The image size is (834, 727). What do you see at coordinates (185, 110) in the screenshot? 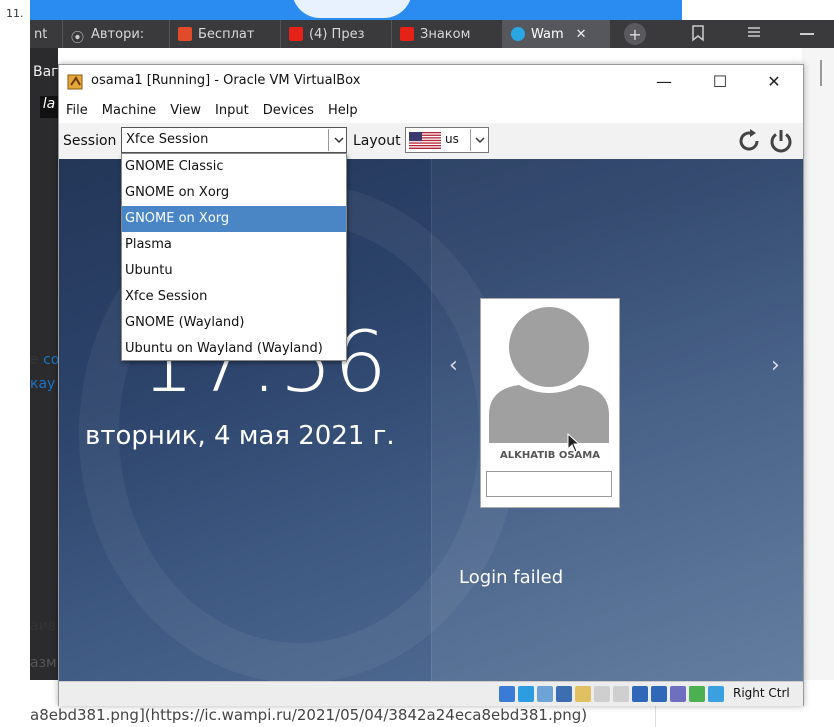
I see `menu-view: View` at bounding box center [185, 110].